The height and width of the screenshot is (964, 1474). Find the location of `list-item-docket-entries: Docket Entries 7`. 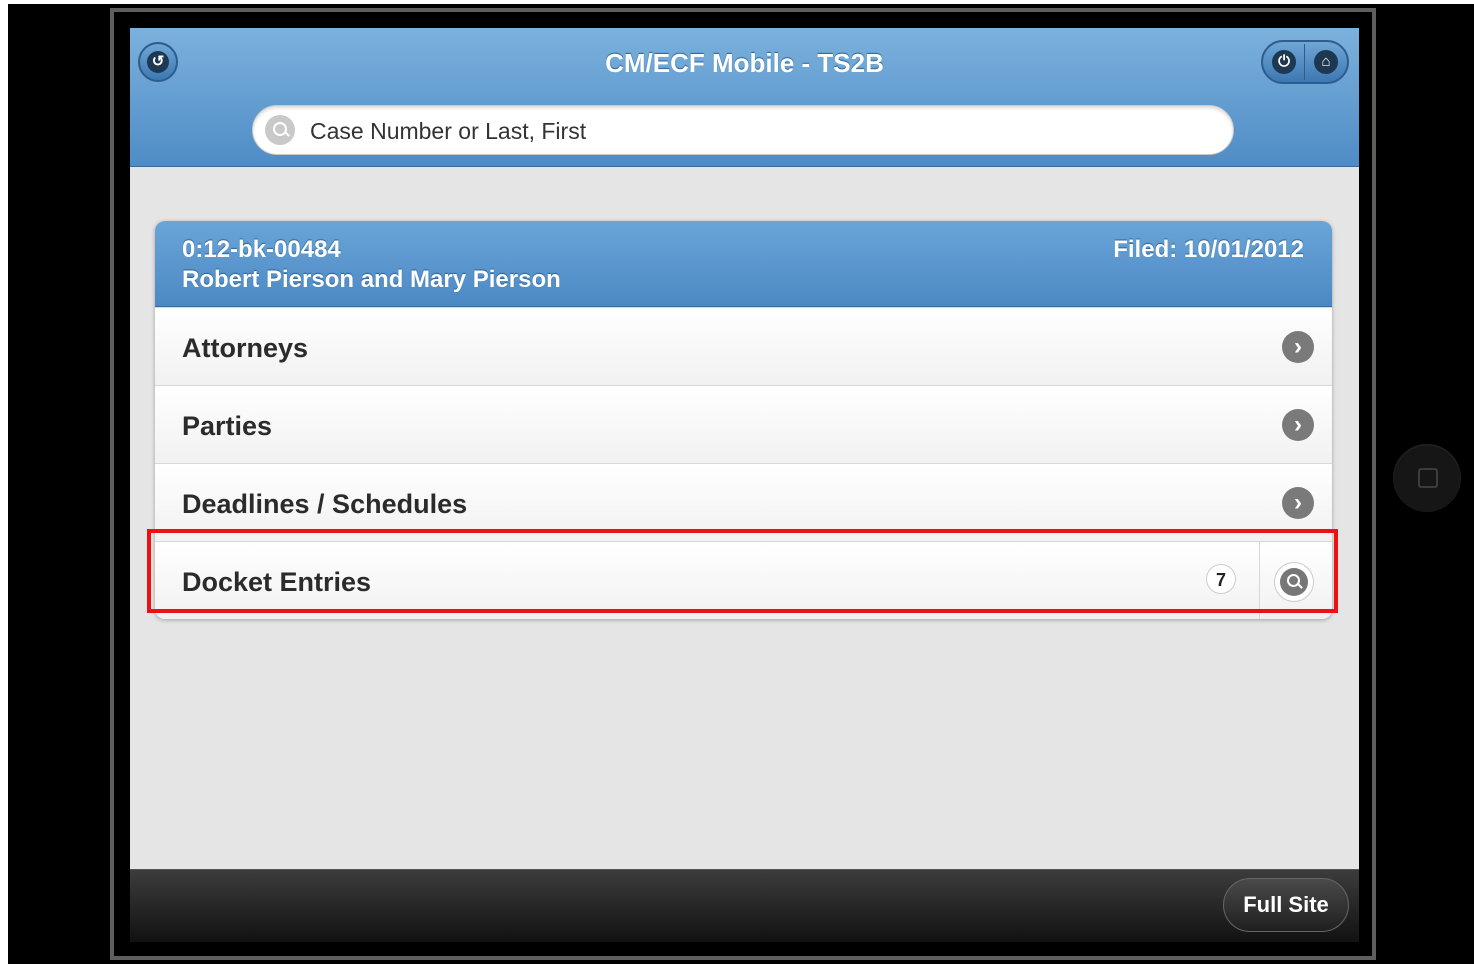

list-item-docket-entries: Docket Entries 7 is located at coordinates (743, 580).